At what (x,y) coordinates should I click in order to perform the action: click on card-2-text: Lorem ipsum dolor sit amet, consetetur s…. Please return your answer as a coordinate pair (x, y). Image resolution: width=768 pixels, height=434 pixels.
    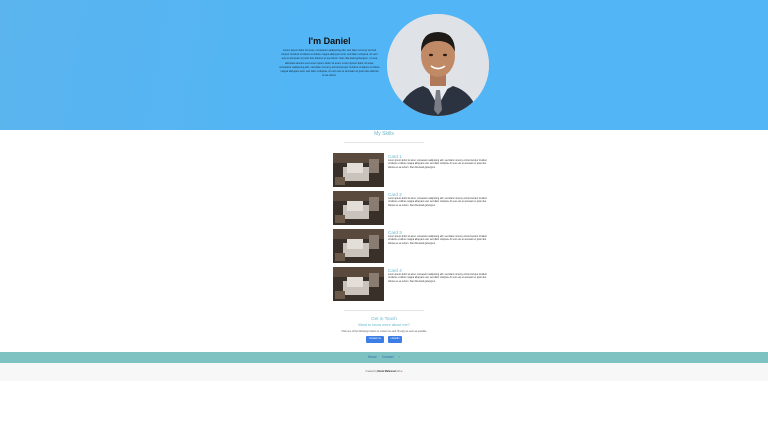
    Looking at the image, I should click on (437, 202).